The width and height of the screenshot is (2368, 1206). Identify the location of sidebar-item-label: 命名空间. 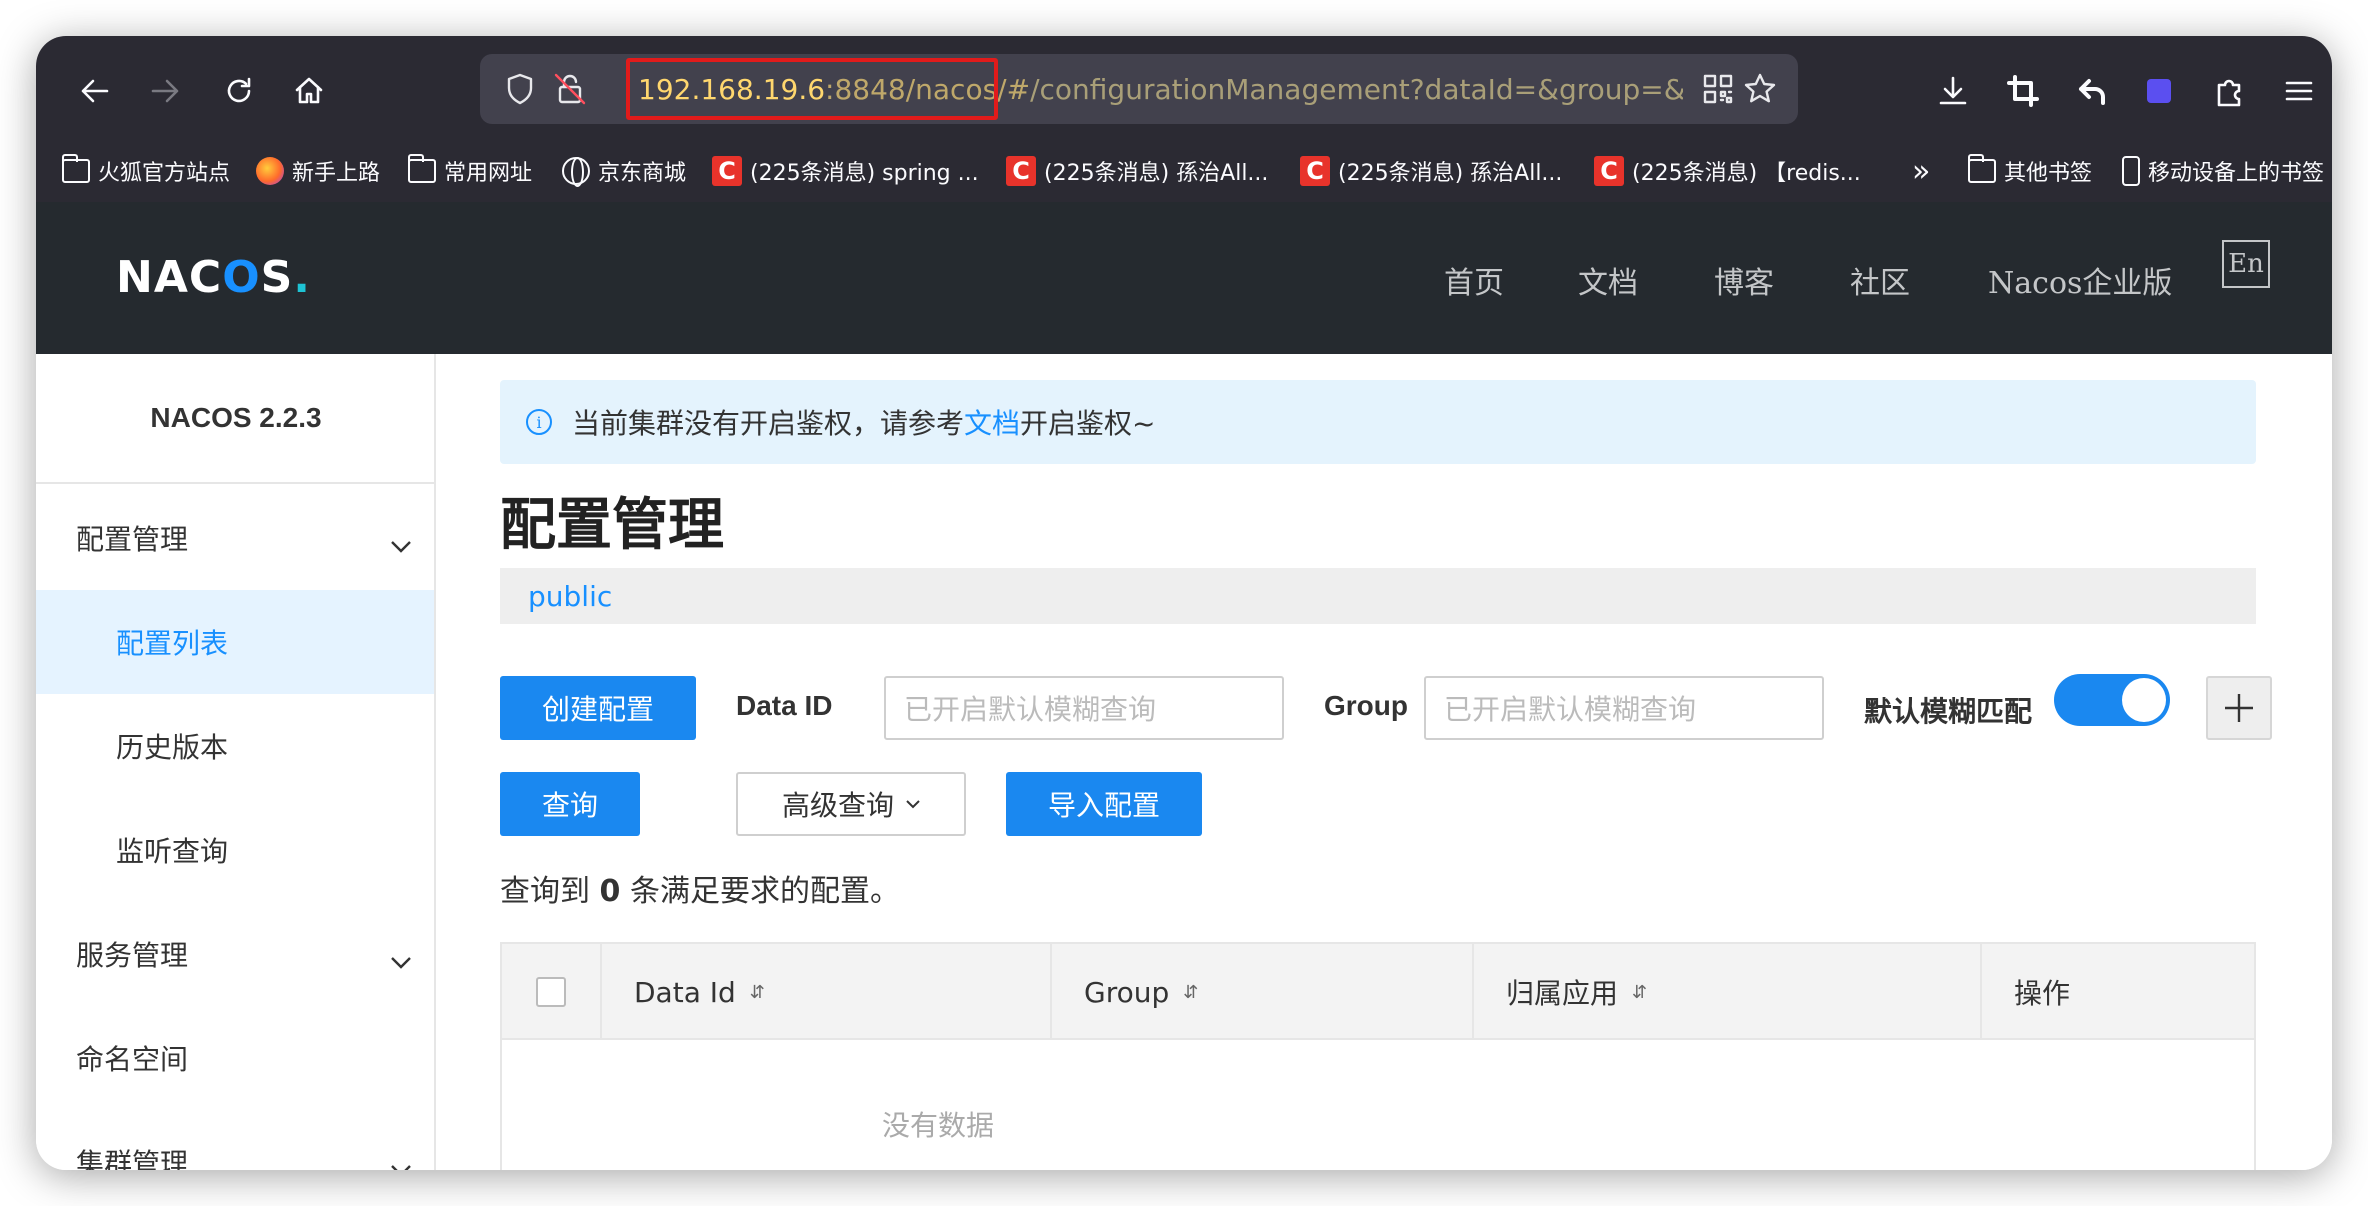
(132, 1059).